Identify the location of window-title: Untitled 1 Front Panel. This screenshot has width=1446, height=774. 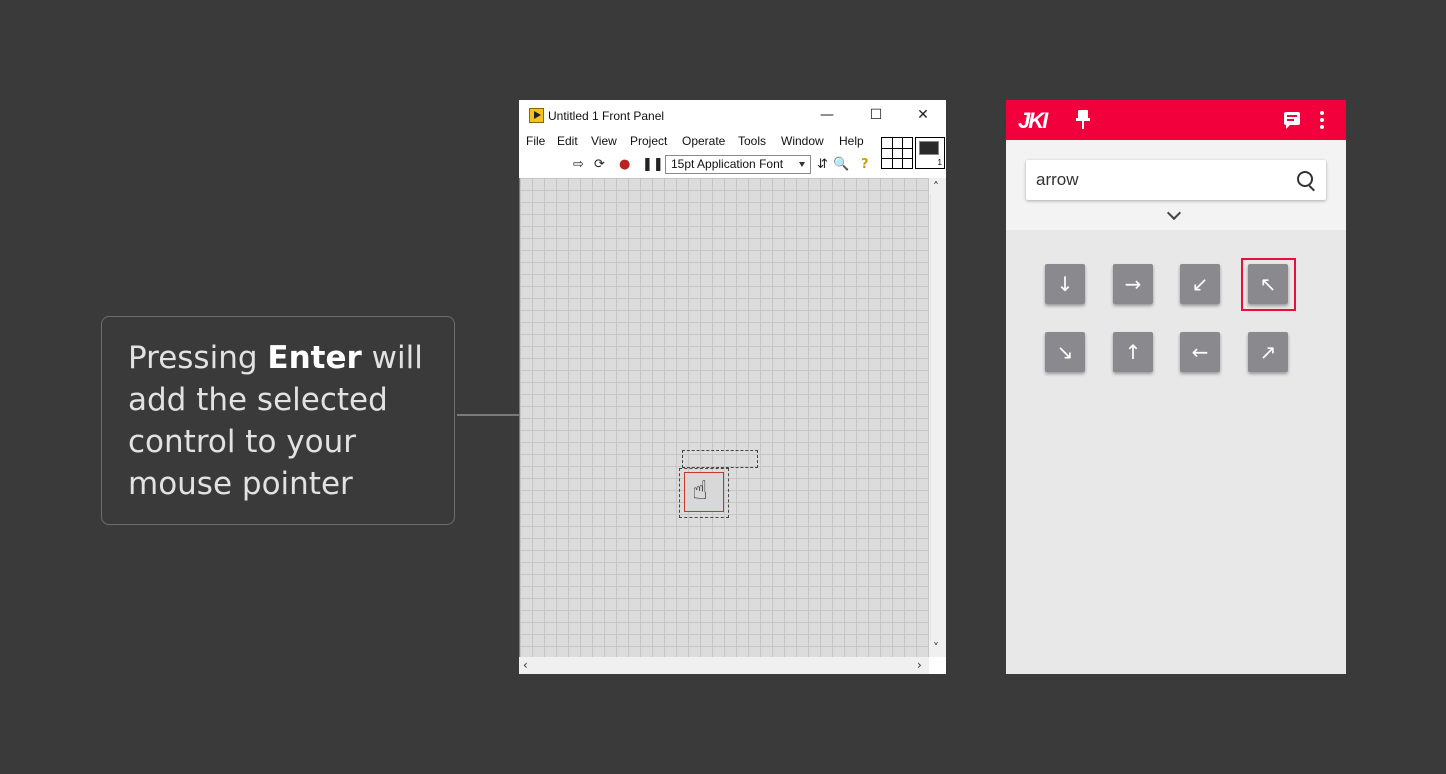
(606, 116).